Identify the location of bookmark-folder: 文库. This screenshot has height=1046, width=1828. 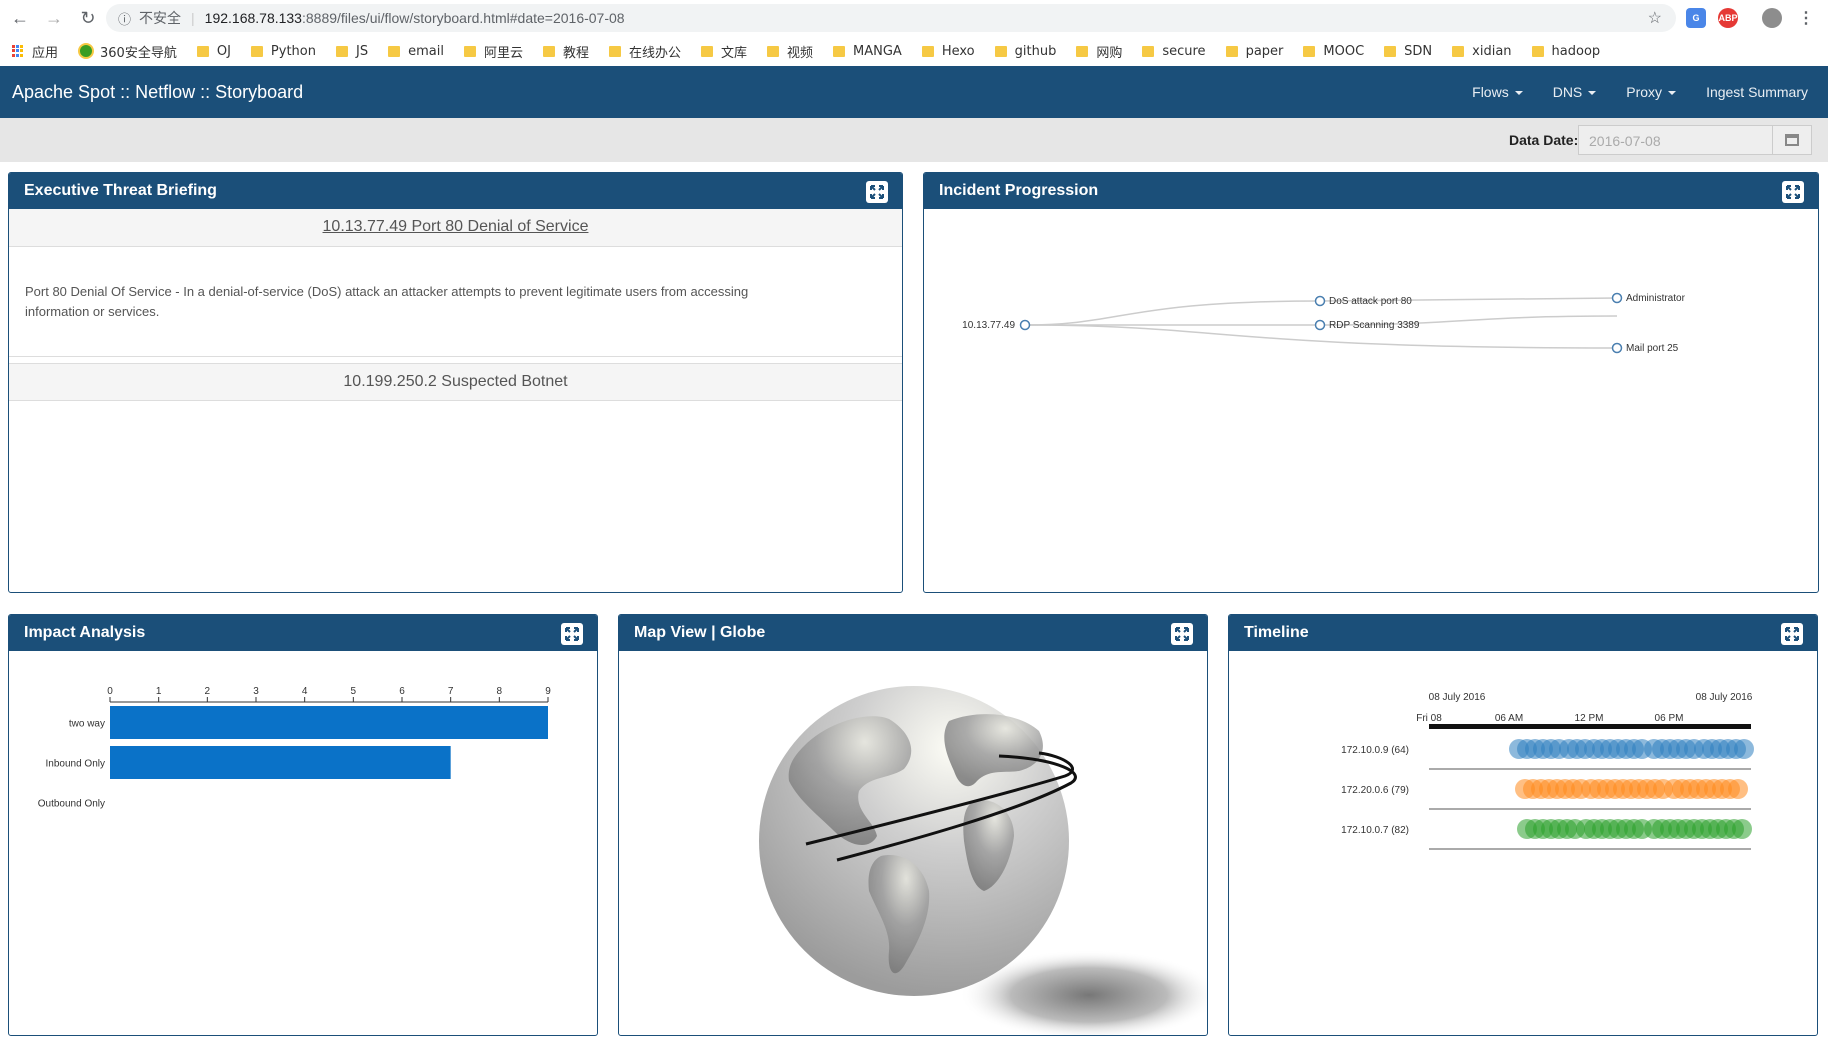
(723, 51).